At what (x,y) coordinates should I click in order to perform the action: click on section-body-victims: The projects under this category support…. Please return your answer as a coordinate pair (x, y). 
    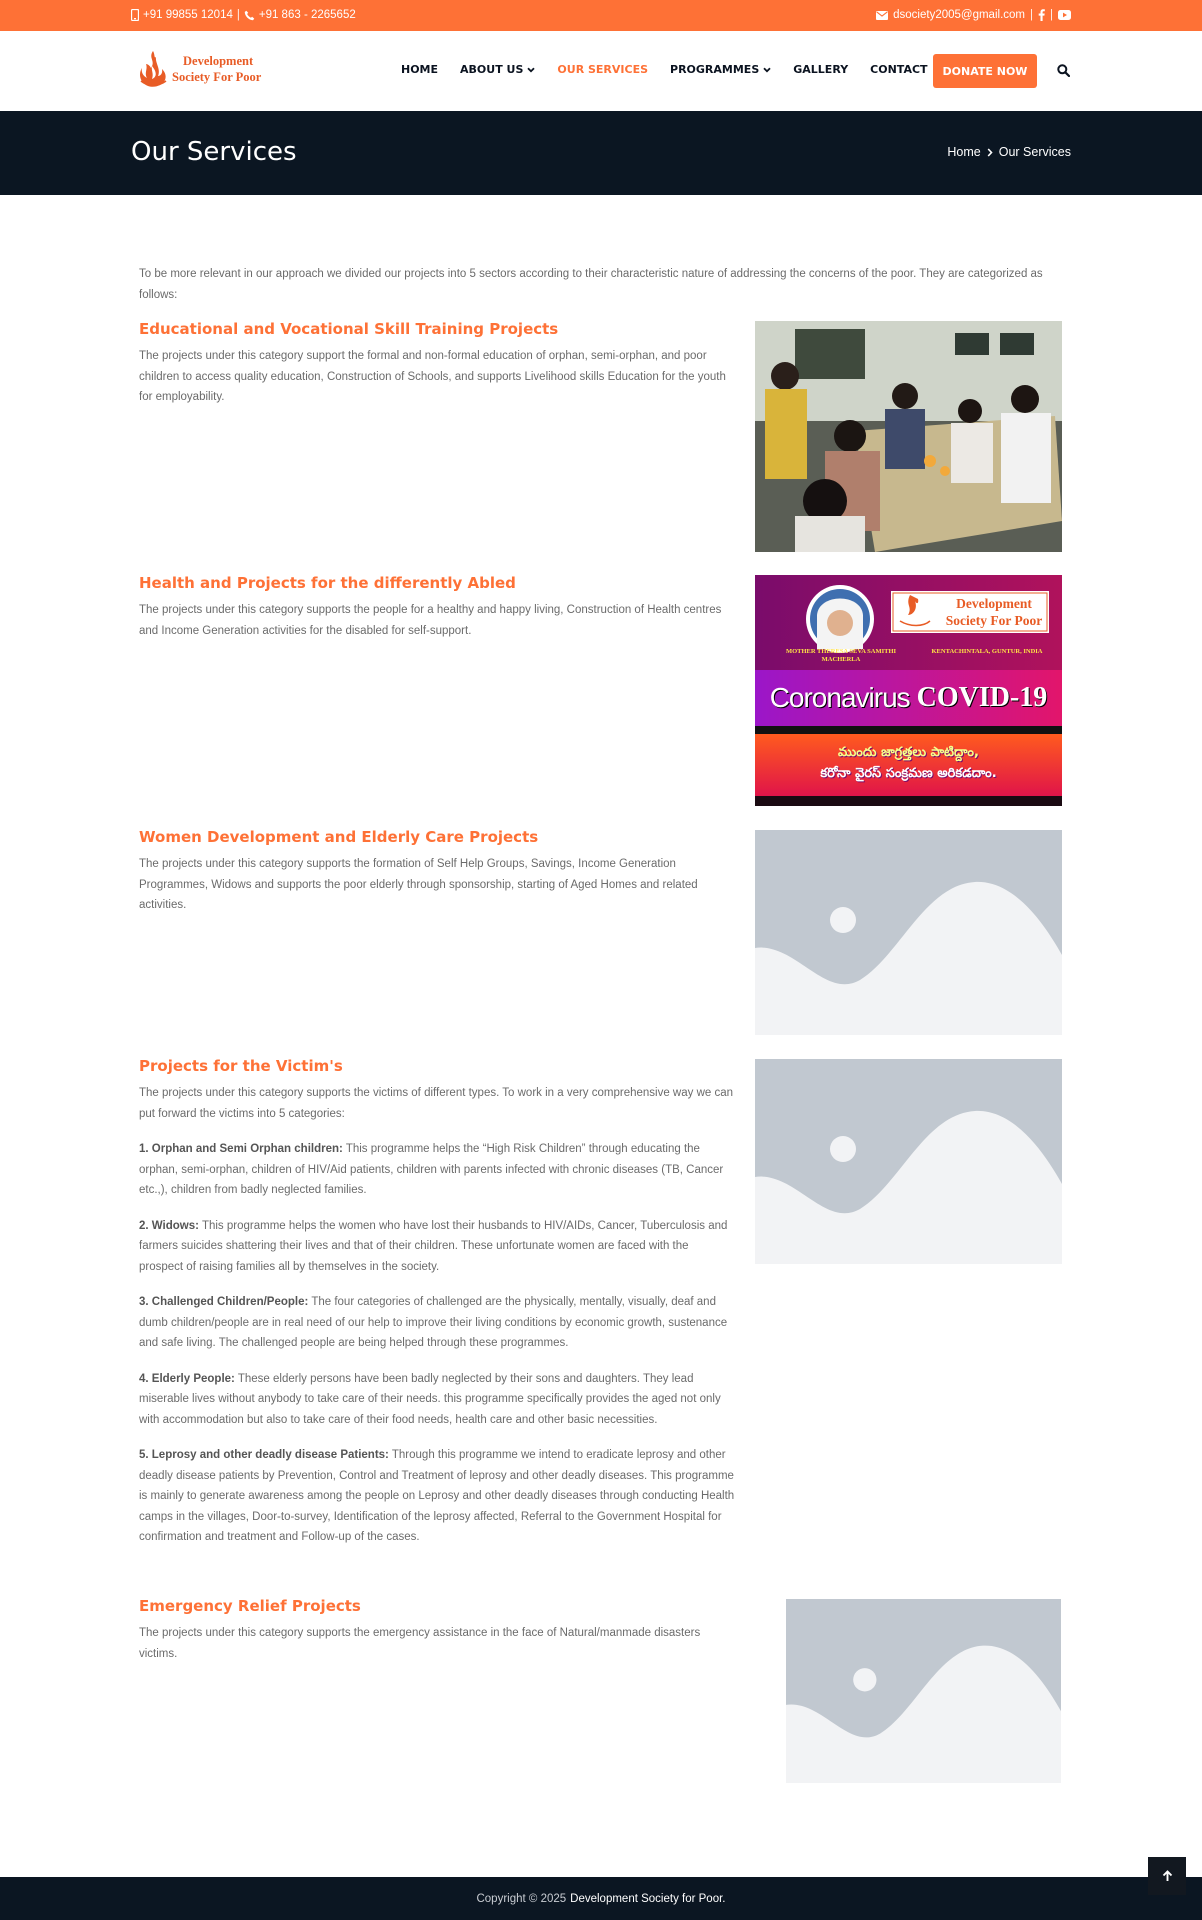
    Looking at the image, I should click on (437, 1323).